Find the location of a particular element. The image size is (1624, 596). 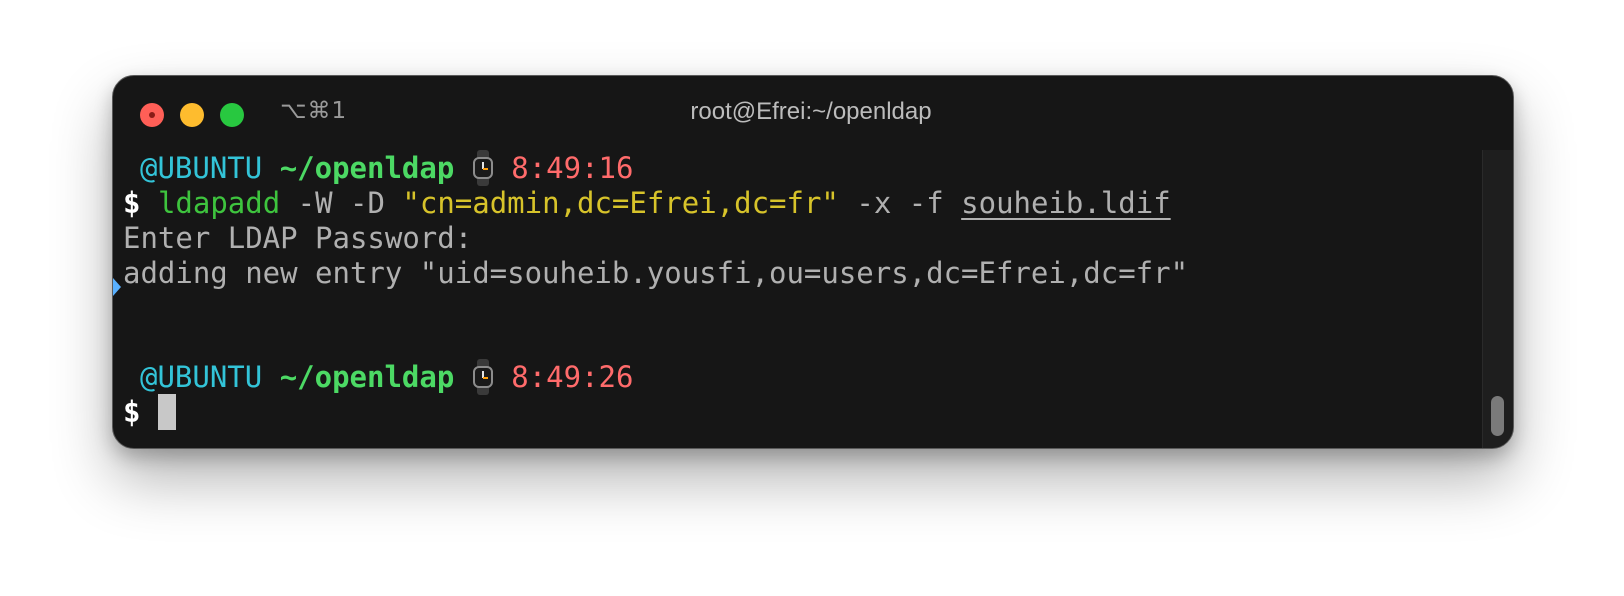

command-string: "cn=admin,dc=Efrei,dc=fr" is located at coordinates (620, 203).